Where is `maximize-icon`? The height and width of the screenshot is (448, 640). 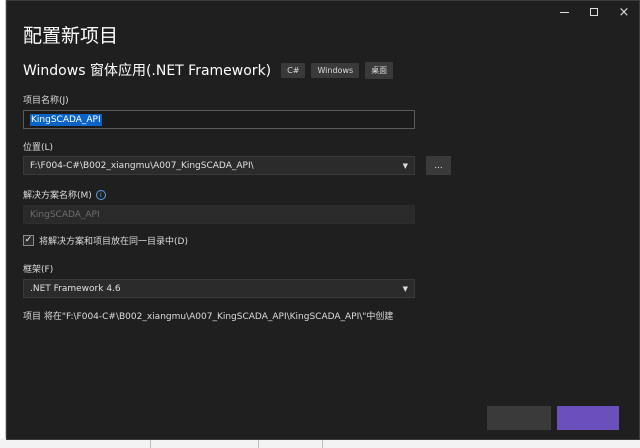
maximize-icon is located at coordinates (594, 12).